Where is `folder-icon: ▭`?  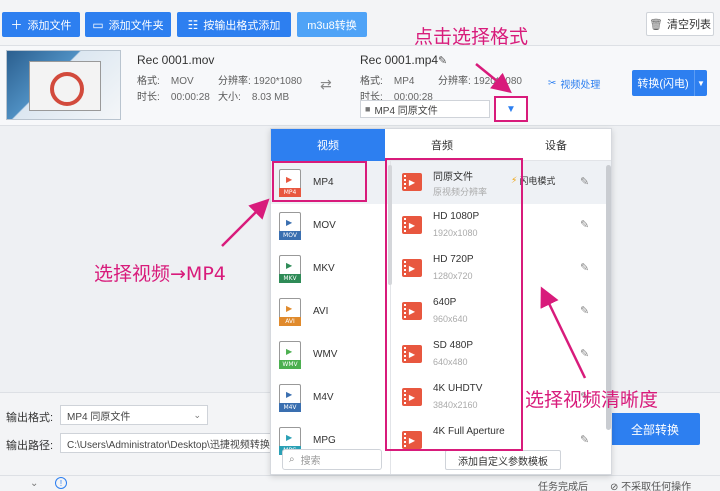 folder-icon: ▭ is located at coordinates (98, 24).